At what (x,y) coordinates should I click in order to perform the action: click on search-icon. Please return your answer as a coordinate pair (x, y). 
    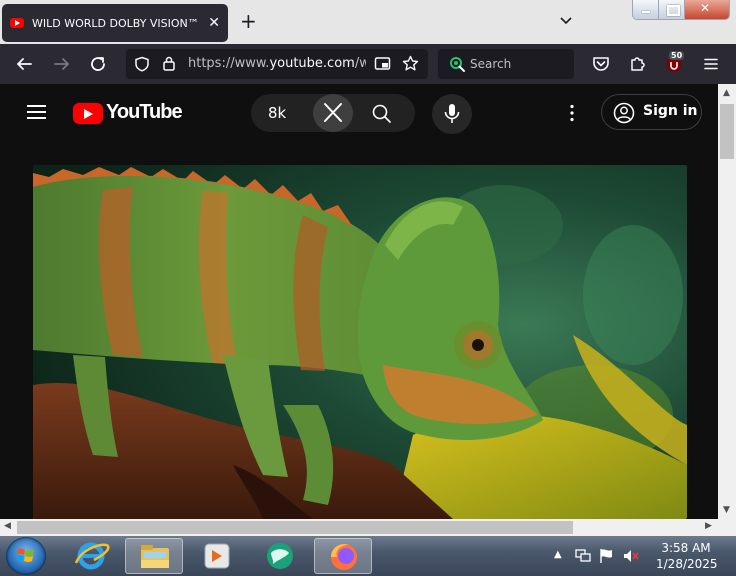
    Looking at the image, I should click on (382, 114).